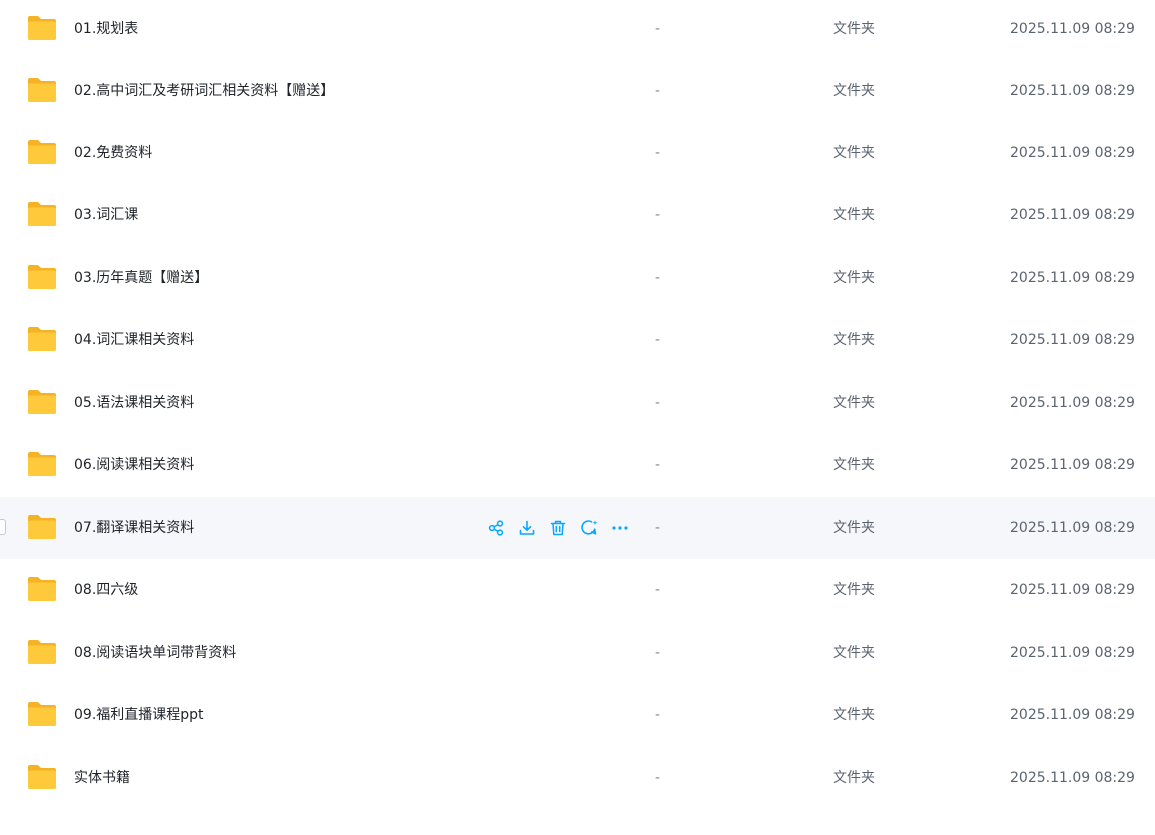  What do you see at coordinates (558, 528) in the screenshot?
I see `delete-icon` at bounding box center [558, 528].